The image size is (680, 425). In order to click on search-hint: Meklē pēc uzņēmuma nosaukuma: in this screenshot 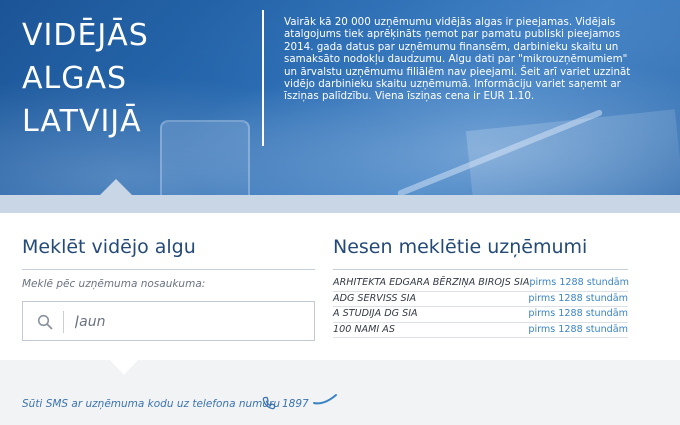, I will do `click(114, 284)`.